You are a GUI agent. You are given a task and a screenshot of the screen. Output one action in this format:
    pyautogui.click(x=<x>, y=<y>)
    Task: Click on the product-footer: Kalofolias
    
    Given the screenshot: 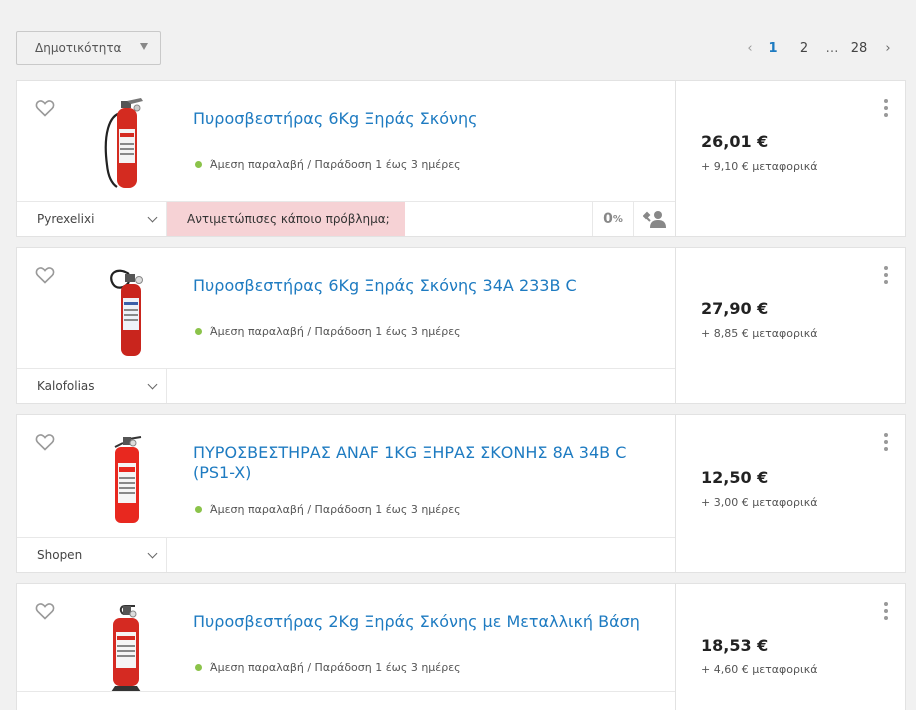 What is the action you would take?
    pyautogui.click(x=346, y=385)
    